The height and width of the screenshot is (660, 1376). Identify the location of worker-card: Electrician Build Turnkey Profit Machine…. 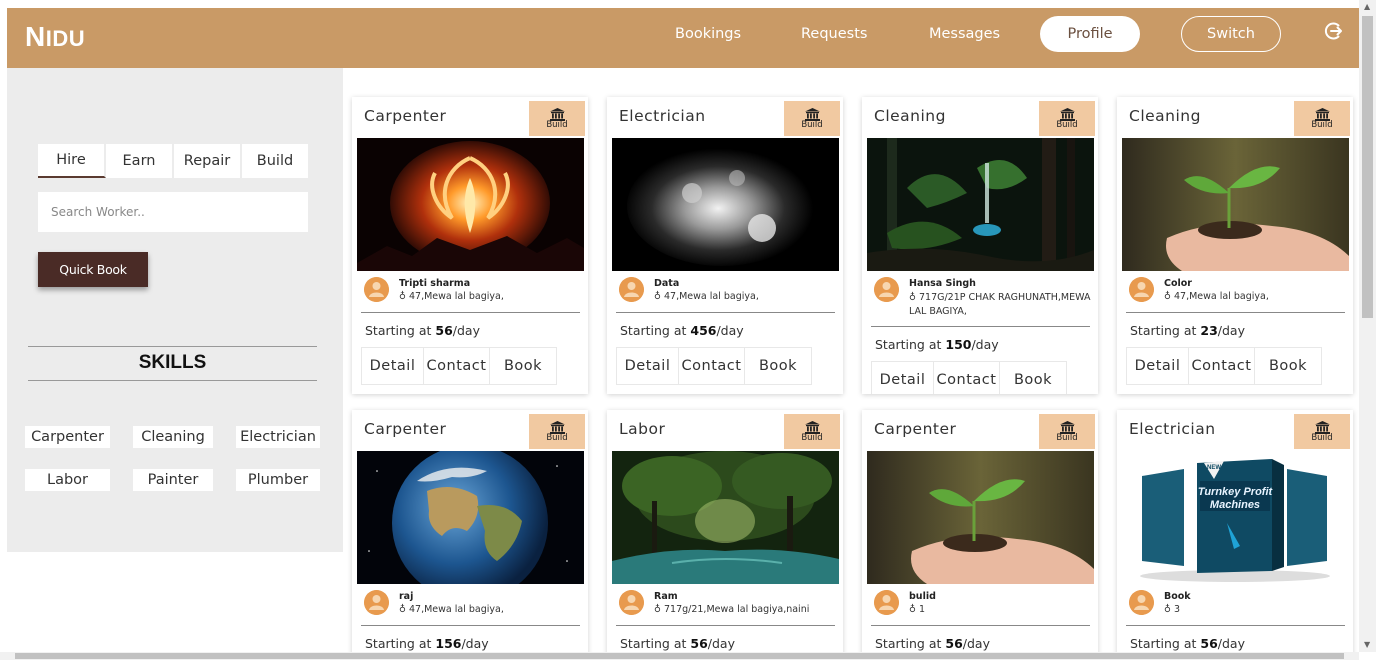
(1235, 535).